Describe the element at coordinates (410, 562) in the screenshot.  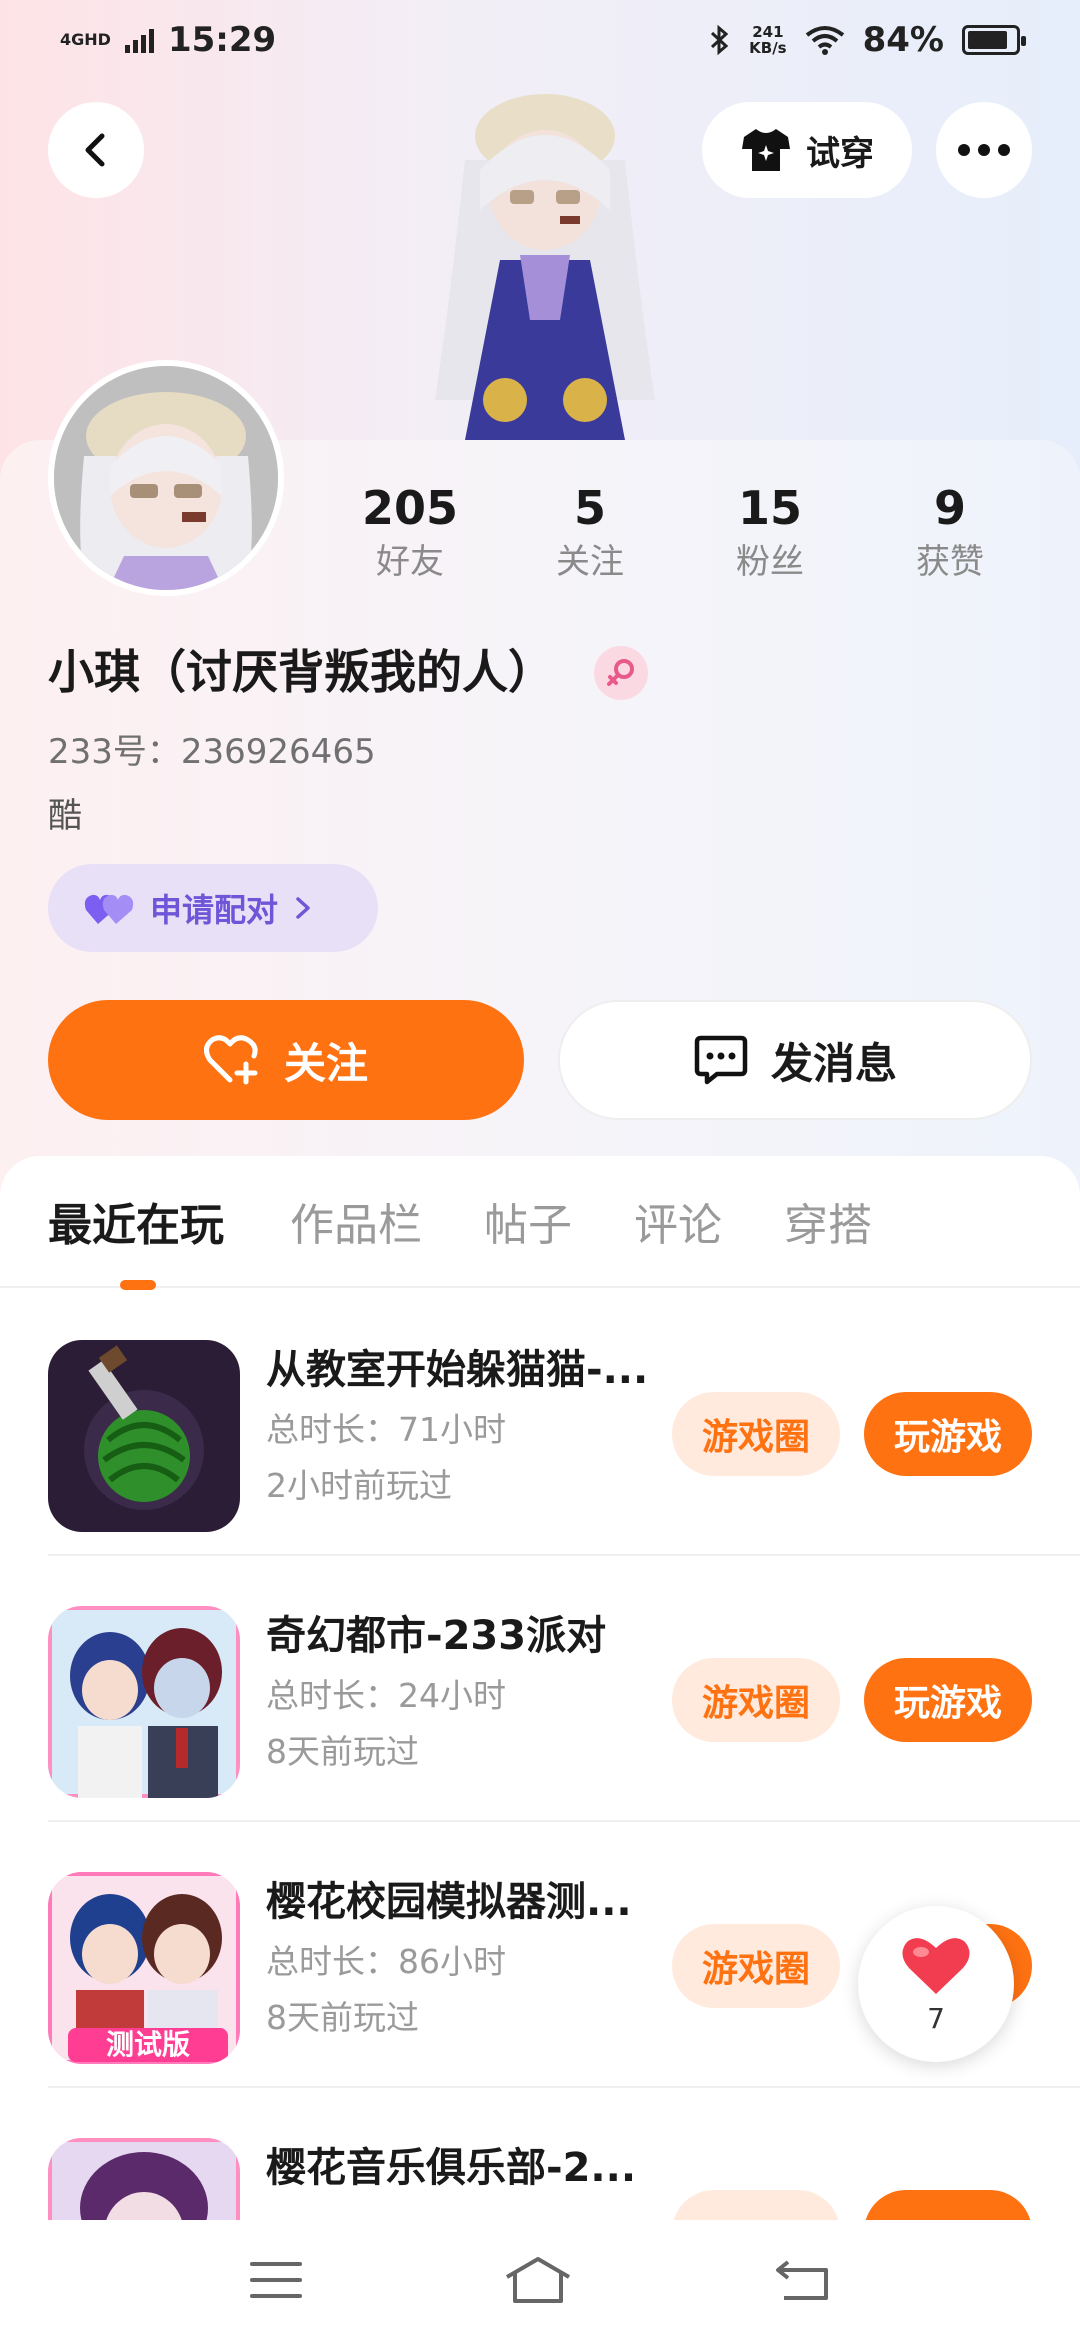
I see `stat-label: 好友` at that location.